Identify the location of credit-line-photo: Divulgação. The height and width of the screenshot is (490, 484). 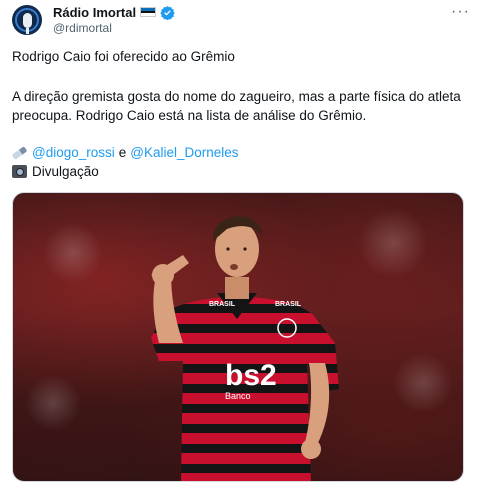
(239, 171).